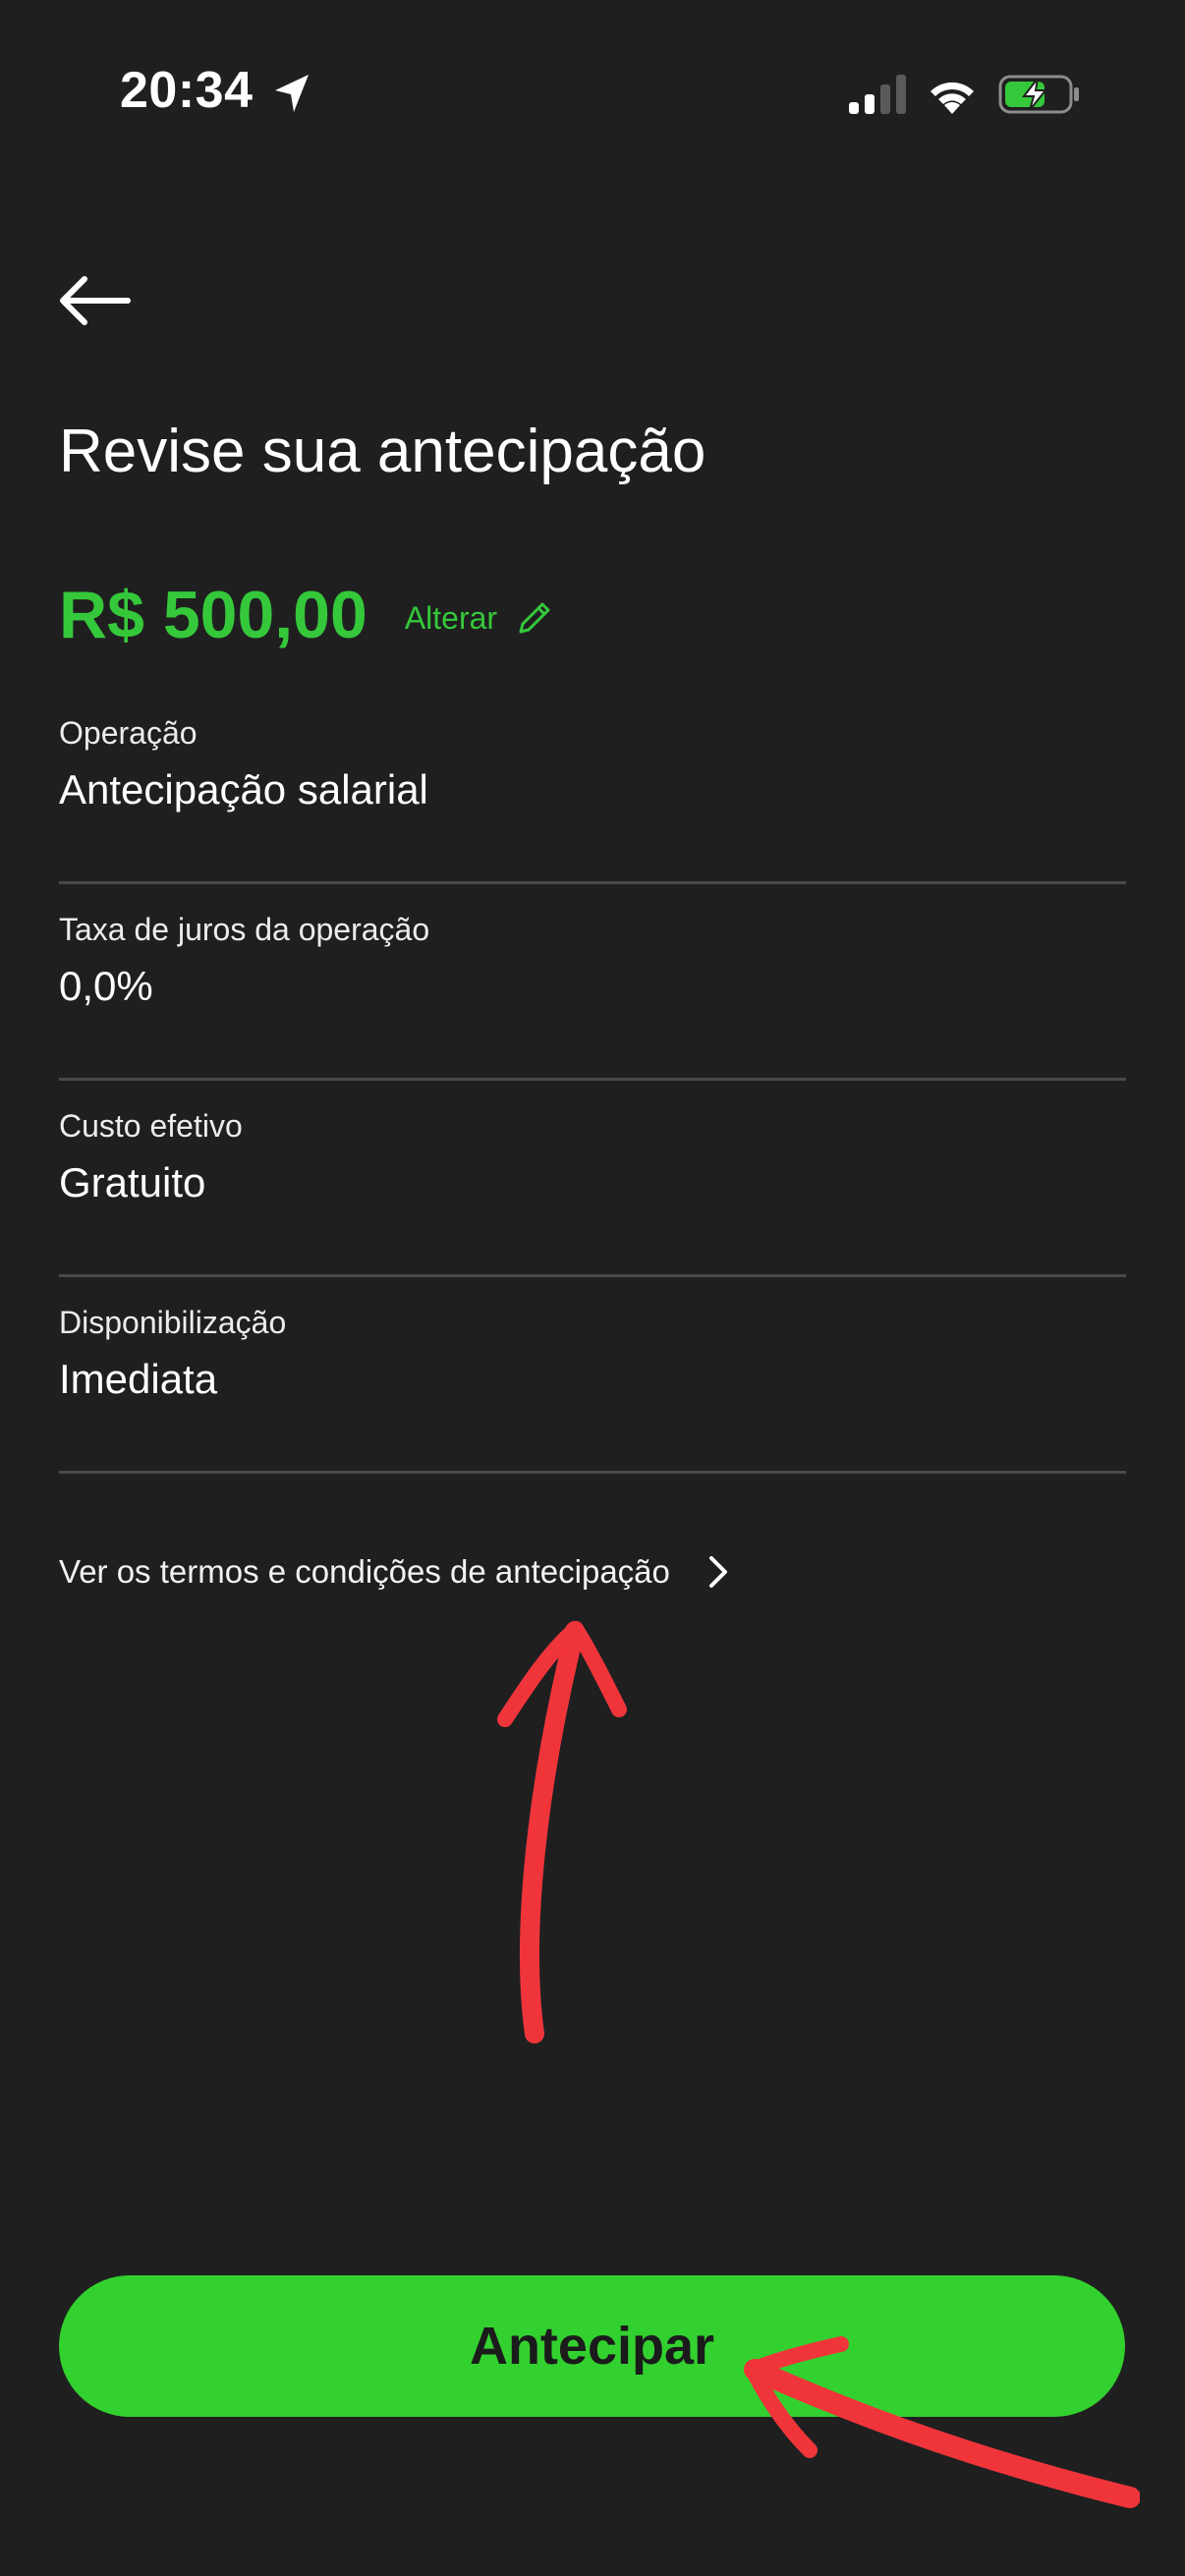  Describe the element at coordinates (151, 1126) in the screenshot. I see `detail-label: Custo efetivo` at that location.